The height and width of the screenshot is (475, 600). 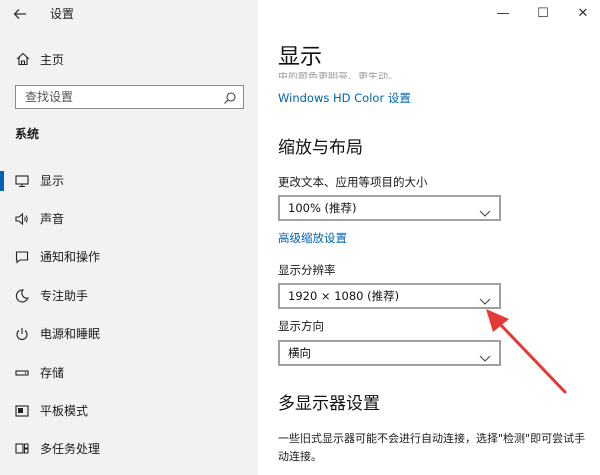 I want to click on sidebar-item-focus-assist: 专注助手, so click(x=129, y=296).